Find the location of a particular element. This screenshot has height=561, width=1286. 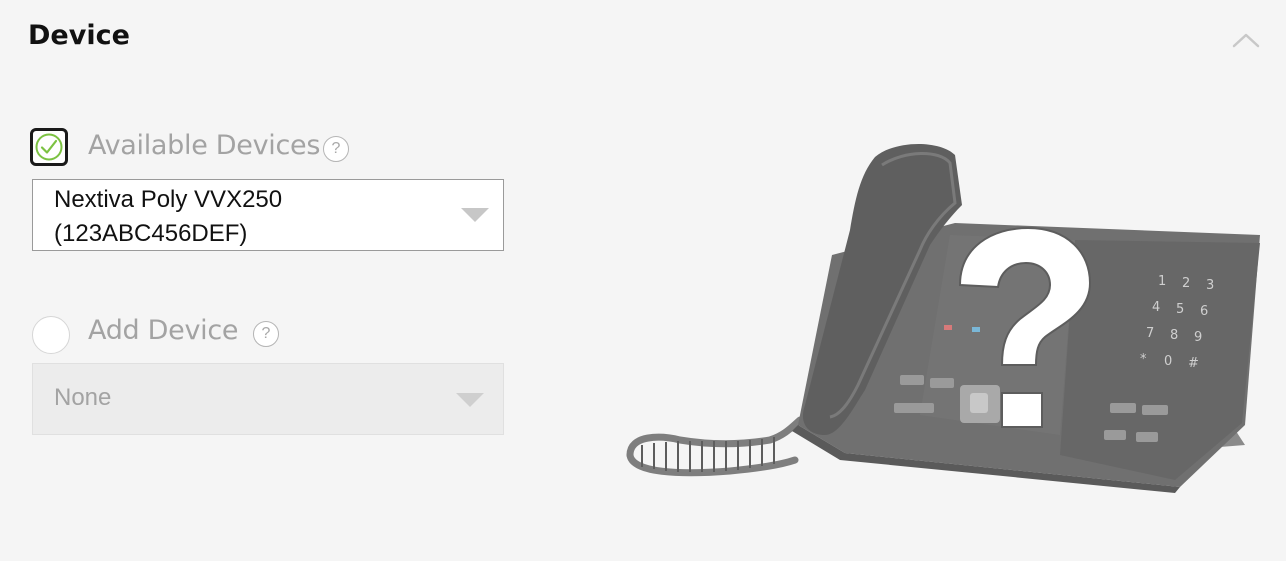

svg-text: 9 is located at coordinates (1198, 337).